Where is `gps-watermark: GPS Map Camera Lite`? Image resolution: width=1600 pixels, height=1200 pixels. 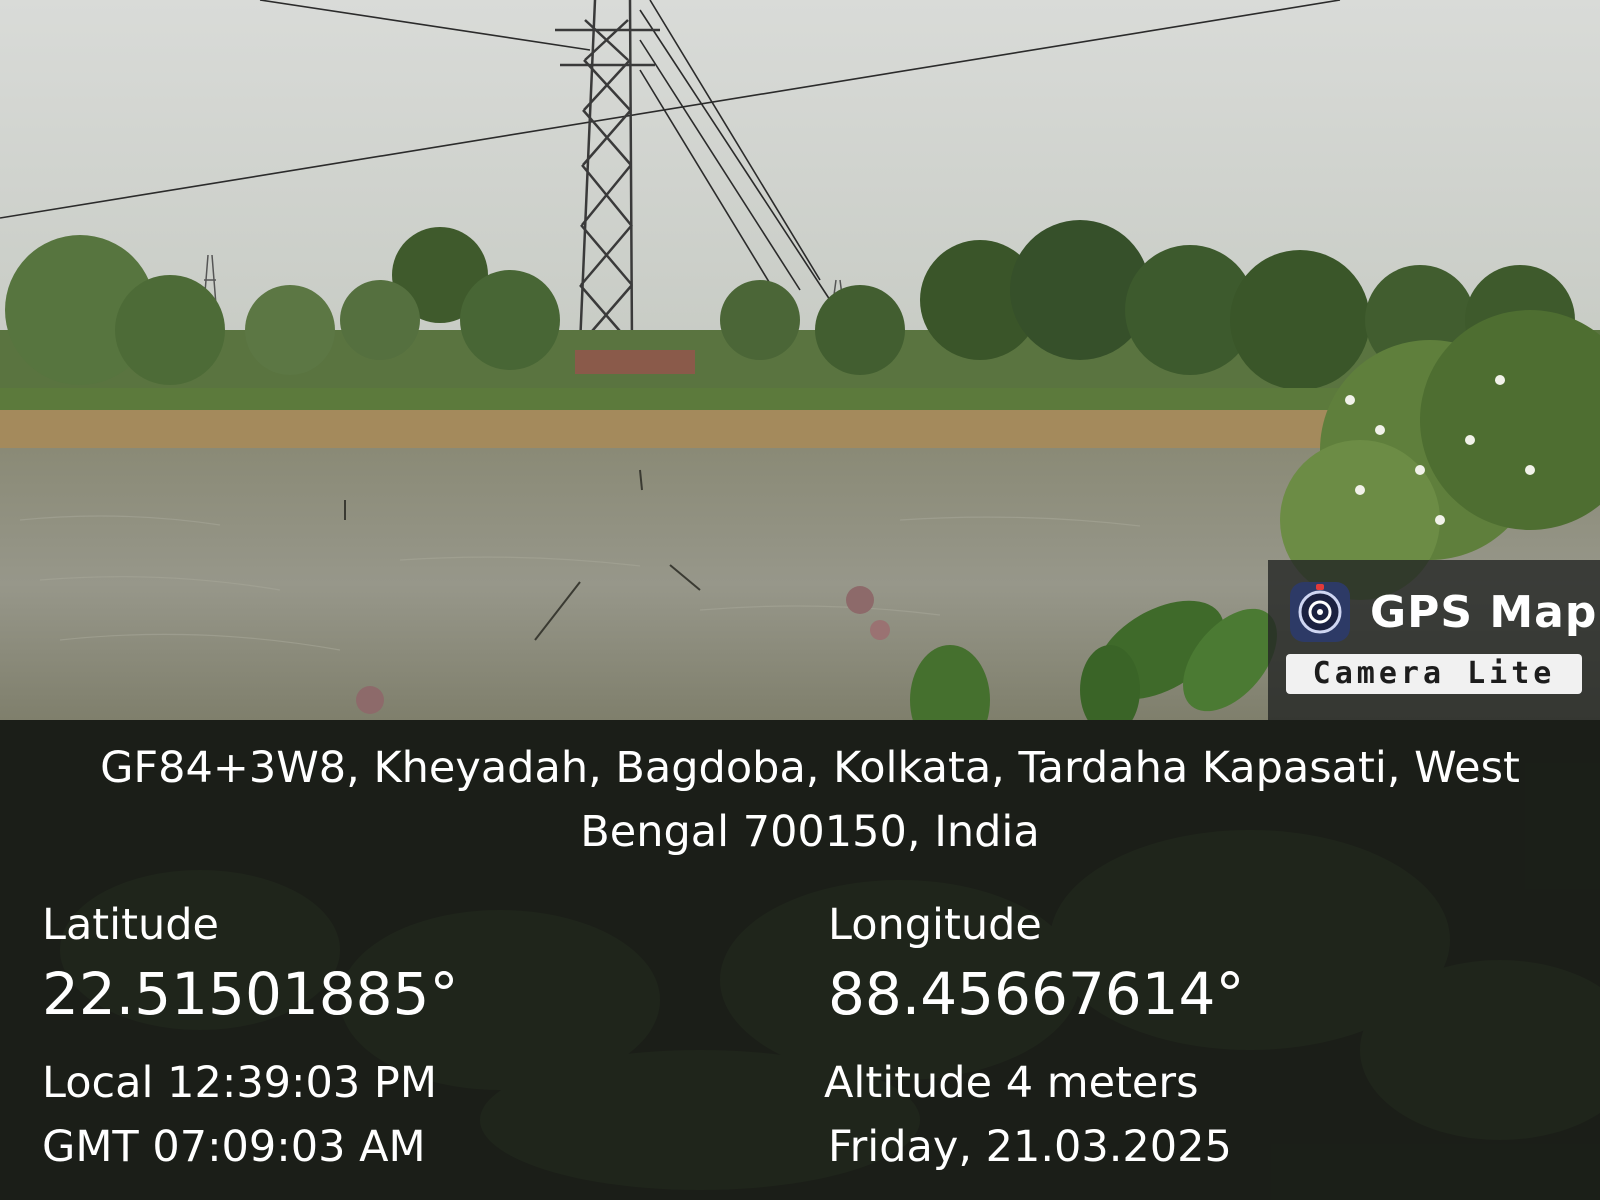
gps-watermark: GPS Map Camera Lite is located at coordinates (1434, 640).